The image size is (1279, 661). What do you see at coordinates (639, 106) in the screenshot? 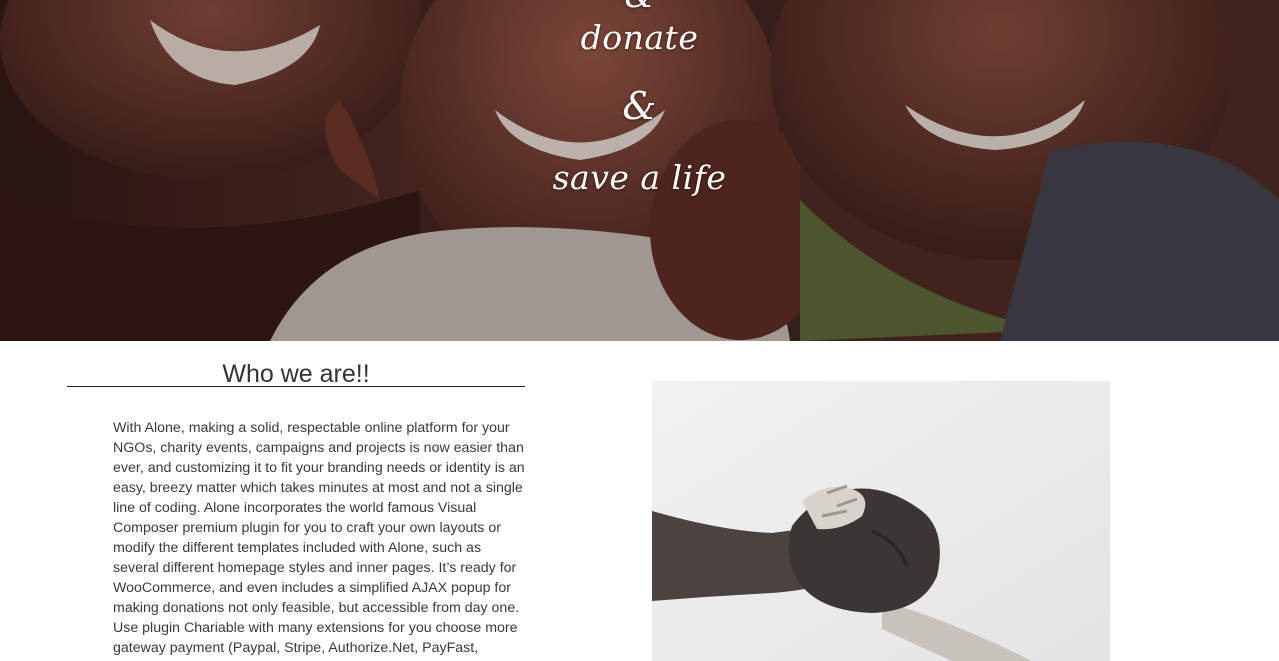
I see `hero-heading-ampersand: &` at bounding box center [639, 106].